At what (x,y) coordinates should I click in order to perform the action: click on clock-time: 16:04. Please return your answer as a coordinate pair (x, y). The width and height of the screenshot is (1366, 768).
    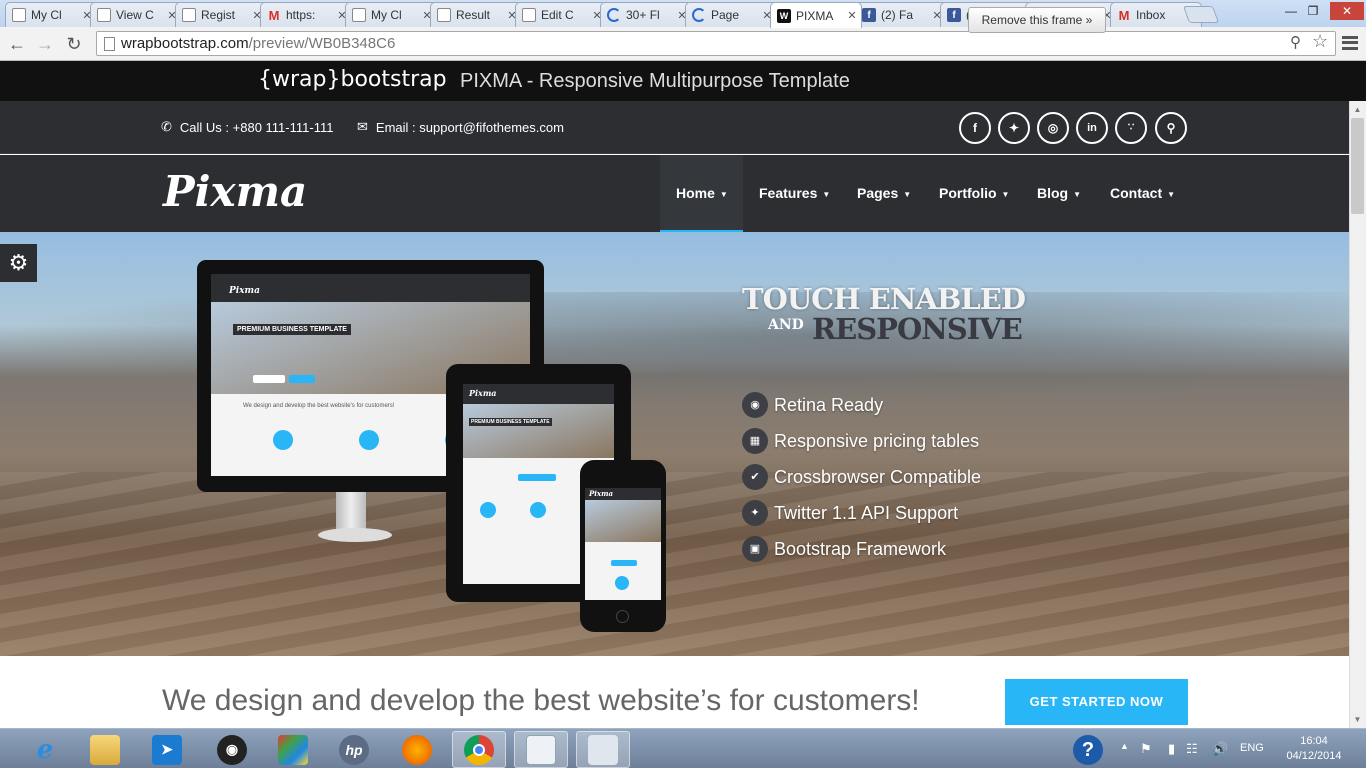
    Looking at the image, I should click on (1314, 741).